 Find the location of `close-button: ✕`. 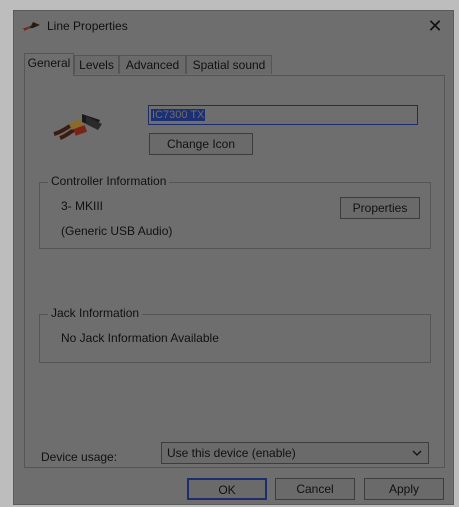

close-button: ✕ is located at coordinates (435, 26).